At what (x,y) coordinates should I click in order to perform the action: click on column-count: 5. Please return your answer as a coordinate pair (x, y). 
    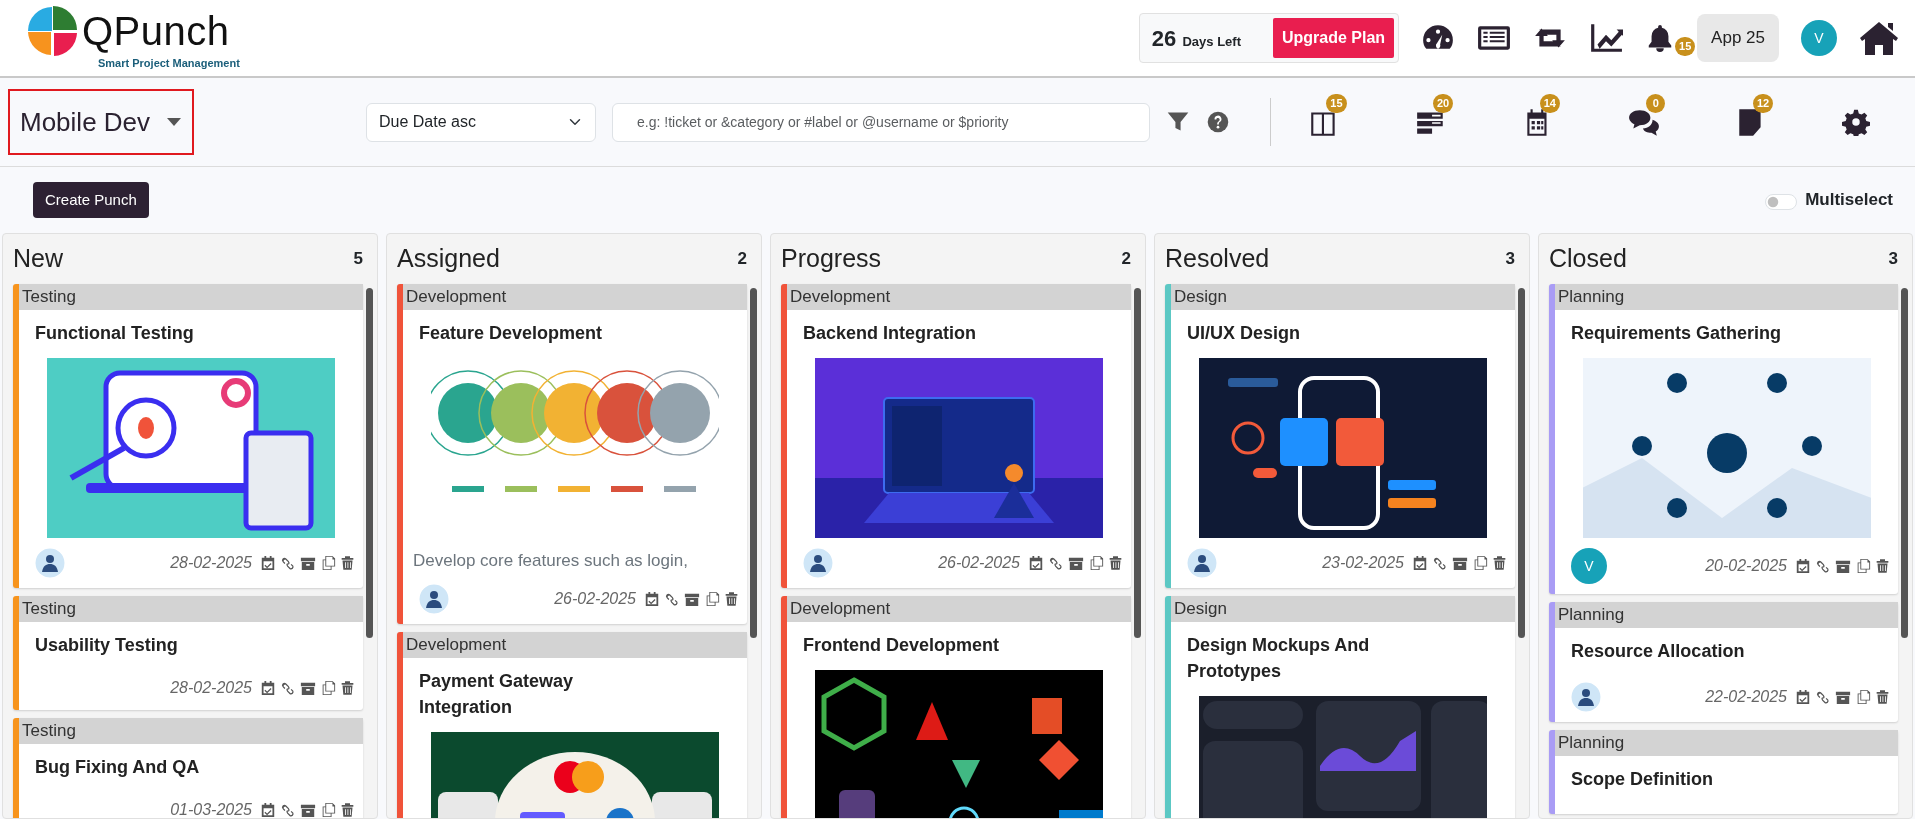
    Looking at the image, I should click on (358, 259).